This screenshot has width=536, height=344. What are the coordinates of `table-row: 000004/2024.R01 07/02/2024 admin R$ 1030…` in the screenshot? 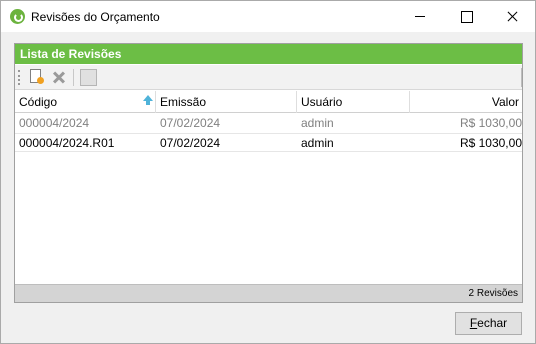 It's located at (268, 142).